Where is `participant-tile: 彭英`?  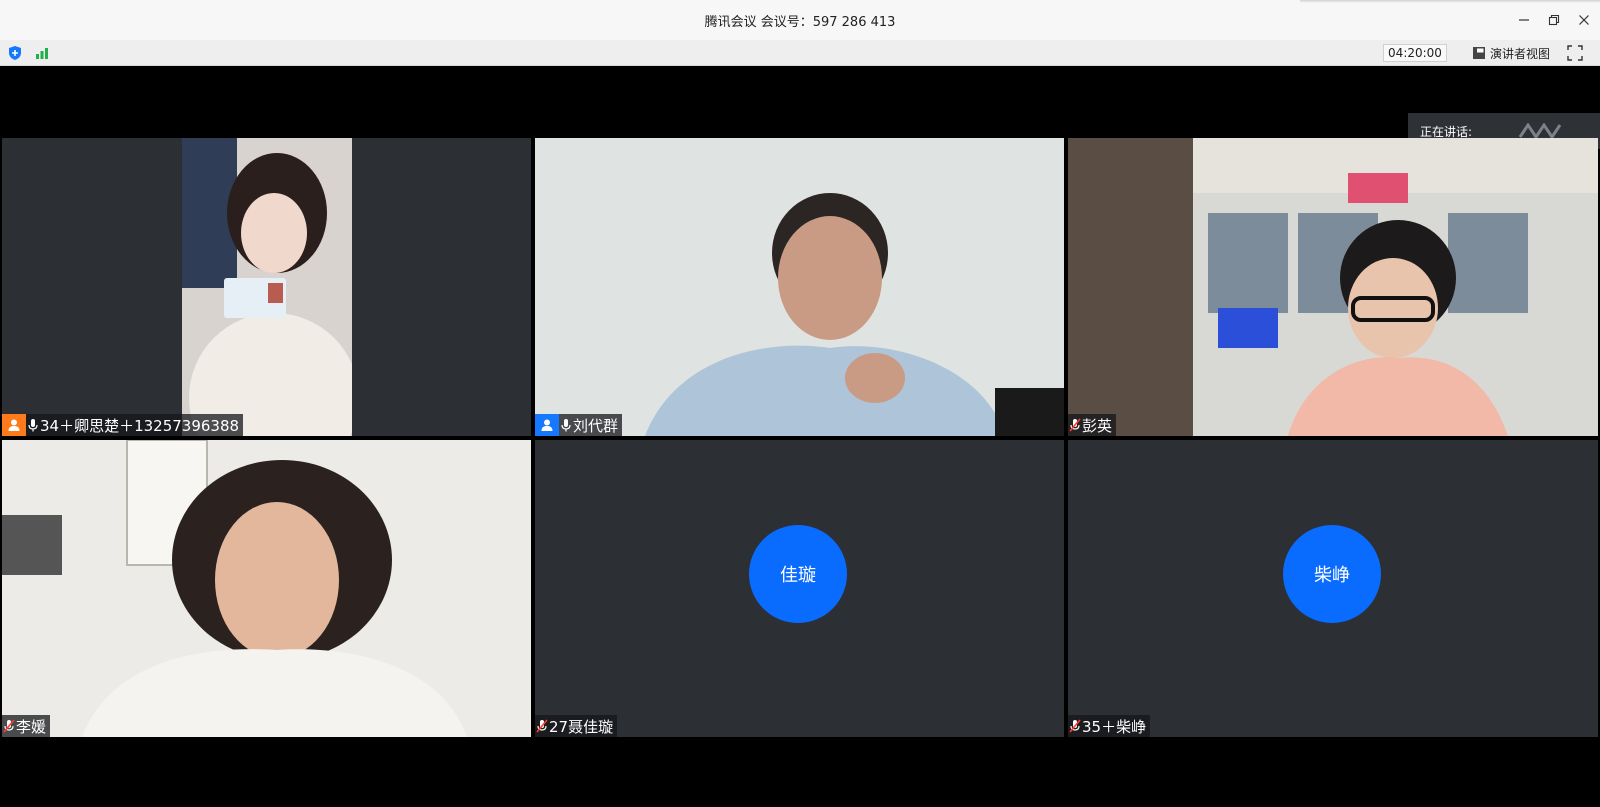 participant-tile: 彭英 is located at coordinates (1333, 287).